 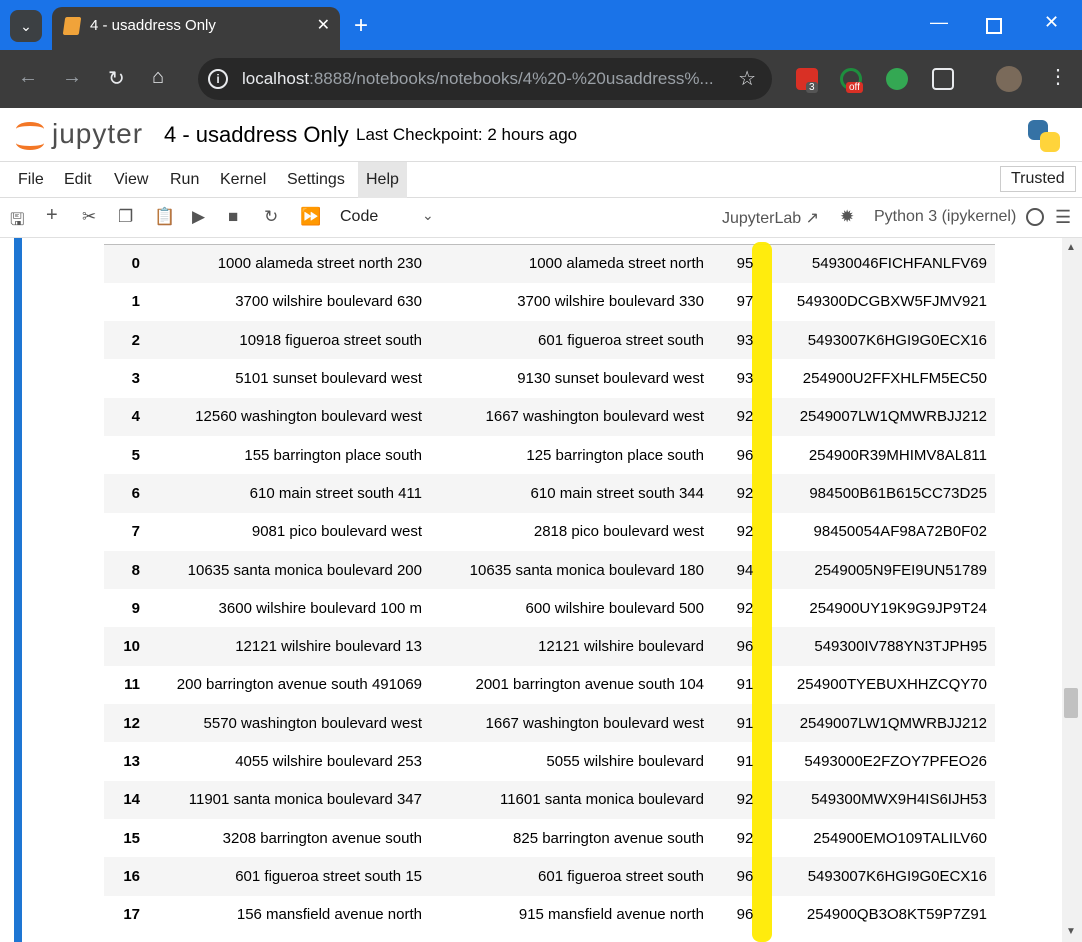 I want to click on row-index: 16, so click(x=126, y=876).